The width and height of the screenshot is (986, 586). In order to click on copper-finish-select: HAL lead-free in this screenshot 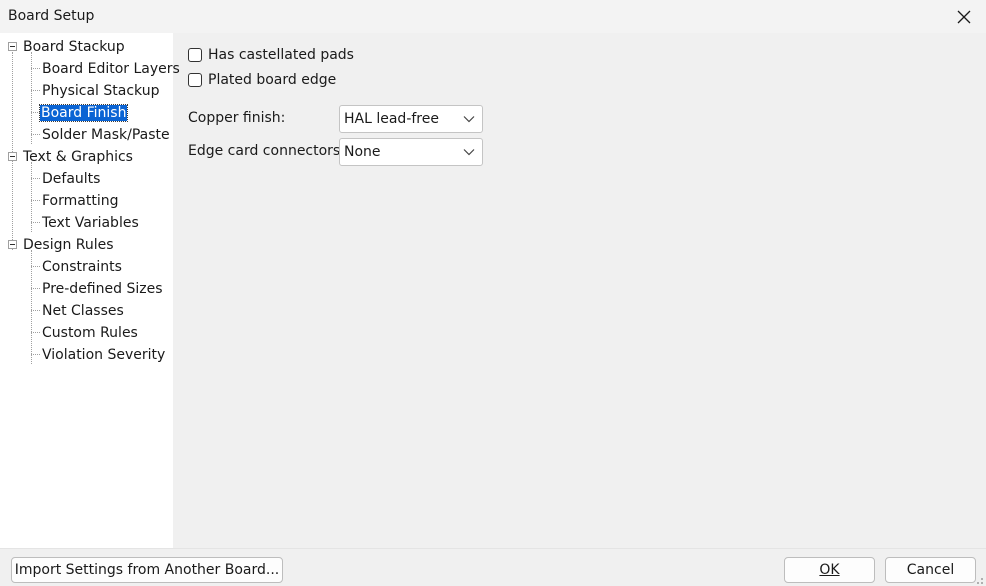, I will do `click(411, 119)`.